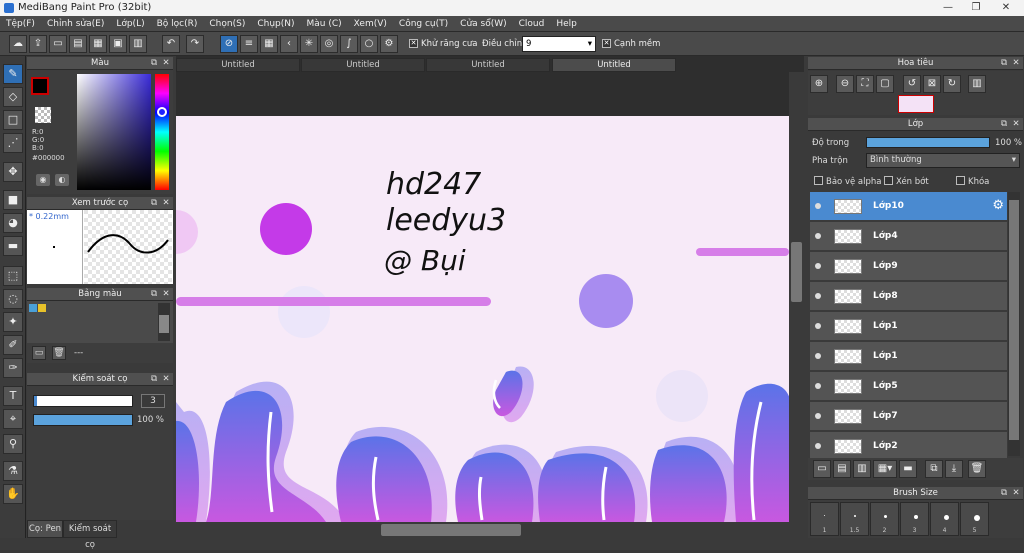  I want to click on folder-icon: ▬, so click(908, 469).